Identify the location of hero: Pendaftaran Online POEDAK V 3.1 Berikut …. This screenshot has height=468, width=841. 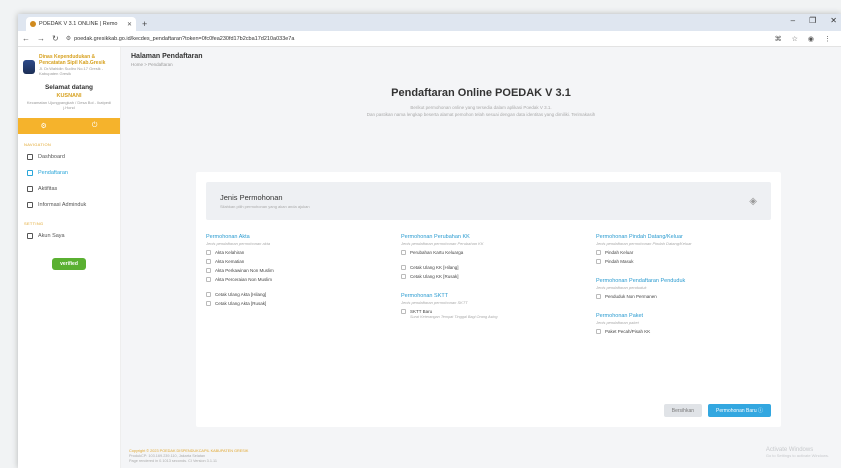
(481, 102).